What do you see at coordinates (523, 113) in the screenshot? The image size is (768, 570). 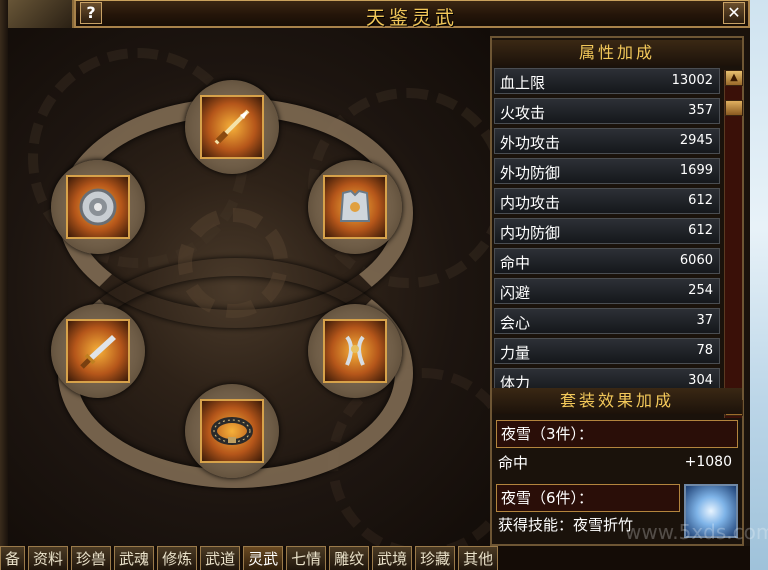 I see `attribute-label: 火攻击` at bounding box center [523, 113].